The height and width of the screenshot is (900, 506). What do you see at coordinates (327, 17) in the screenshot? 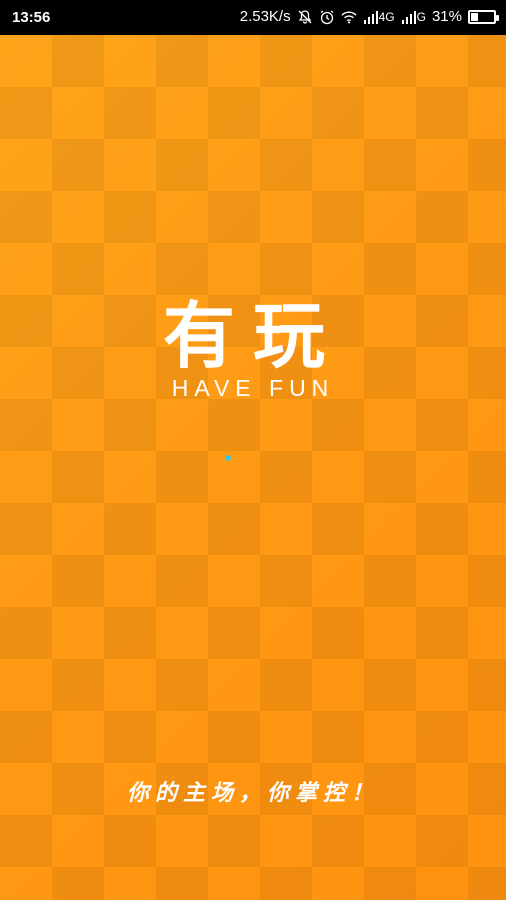
I see `alarm-icon` at bounding box center [327, 17].